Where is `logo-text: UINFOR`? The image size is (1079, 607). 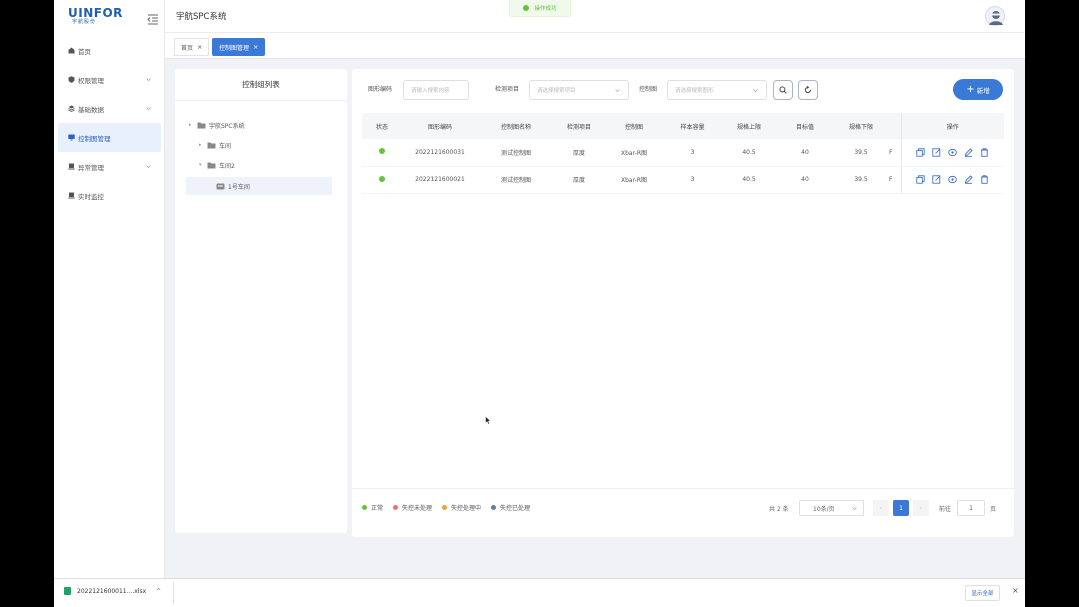 logo-text: UINFOR is located at coordinates (95, 13).